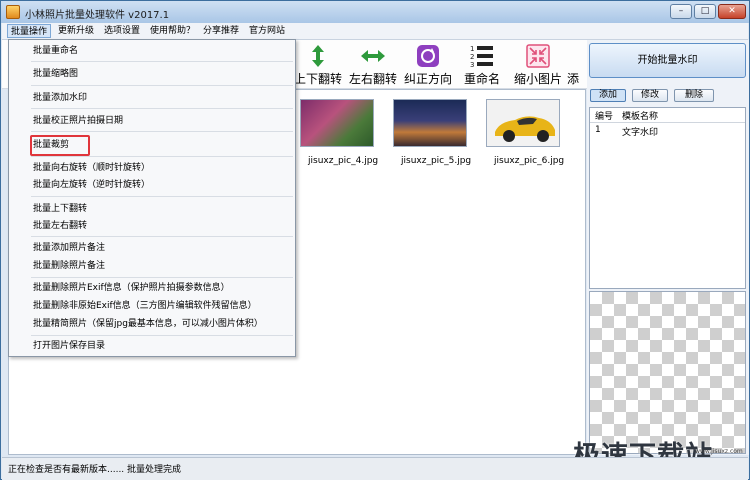  I want to click on tool-add-partial: 添, so click(577, 64).